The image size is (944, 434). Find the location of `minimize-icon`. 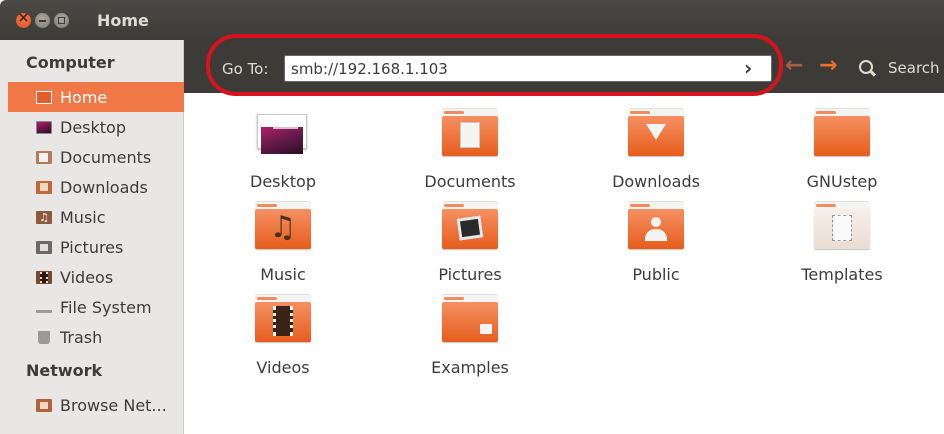

minimize-icon is located at coordinates (42, 20).